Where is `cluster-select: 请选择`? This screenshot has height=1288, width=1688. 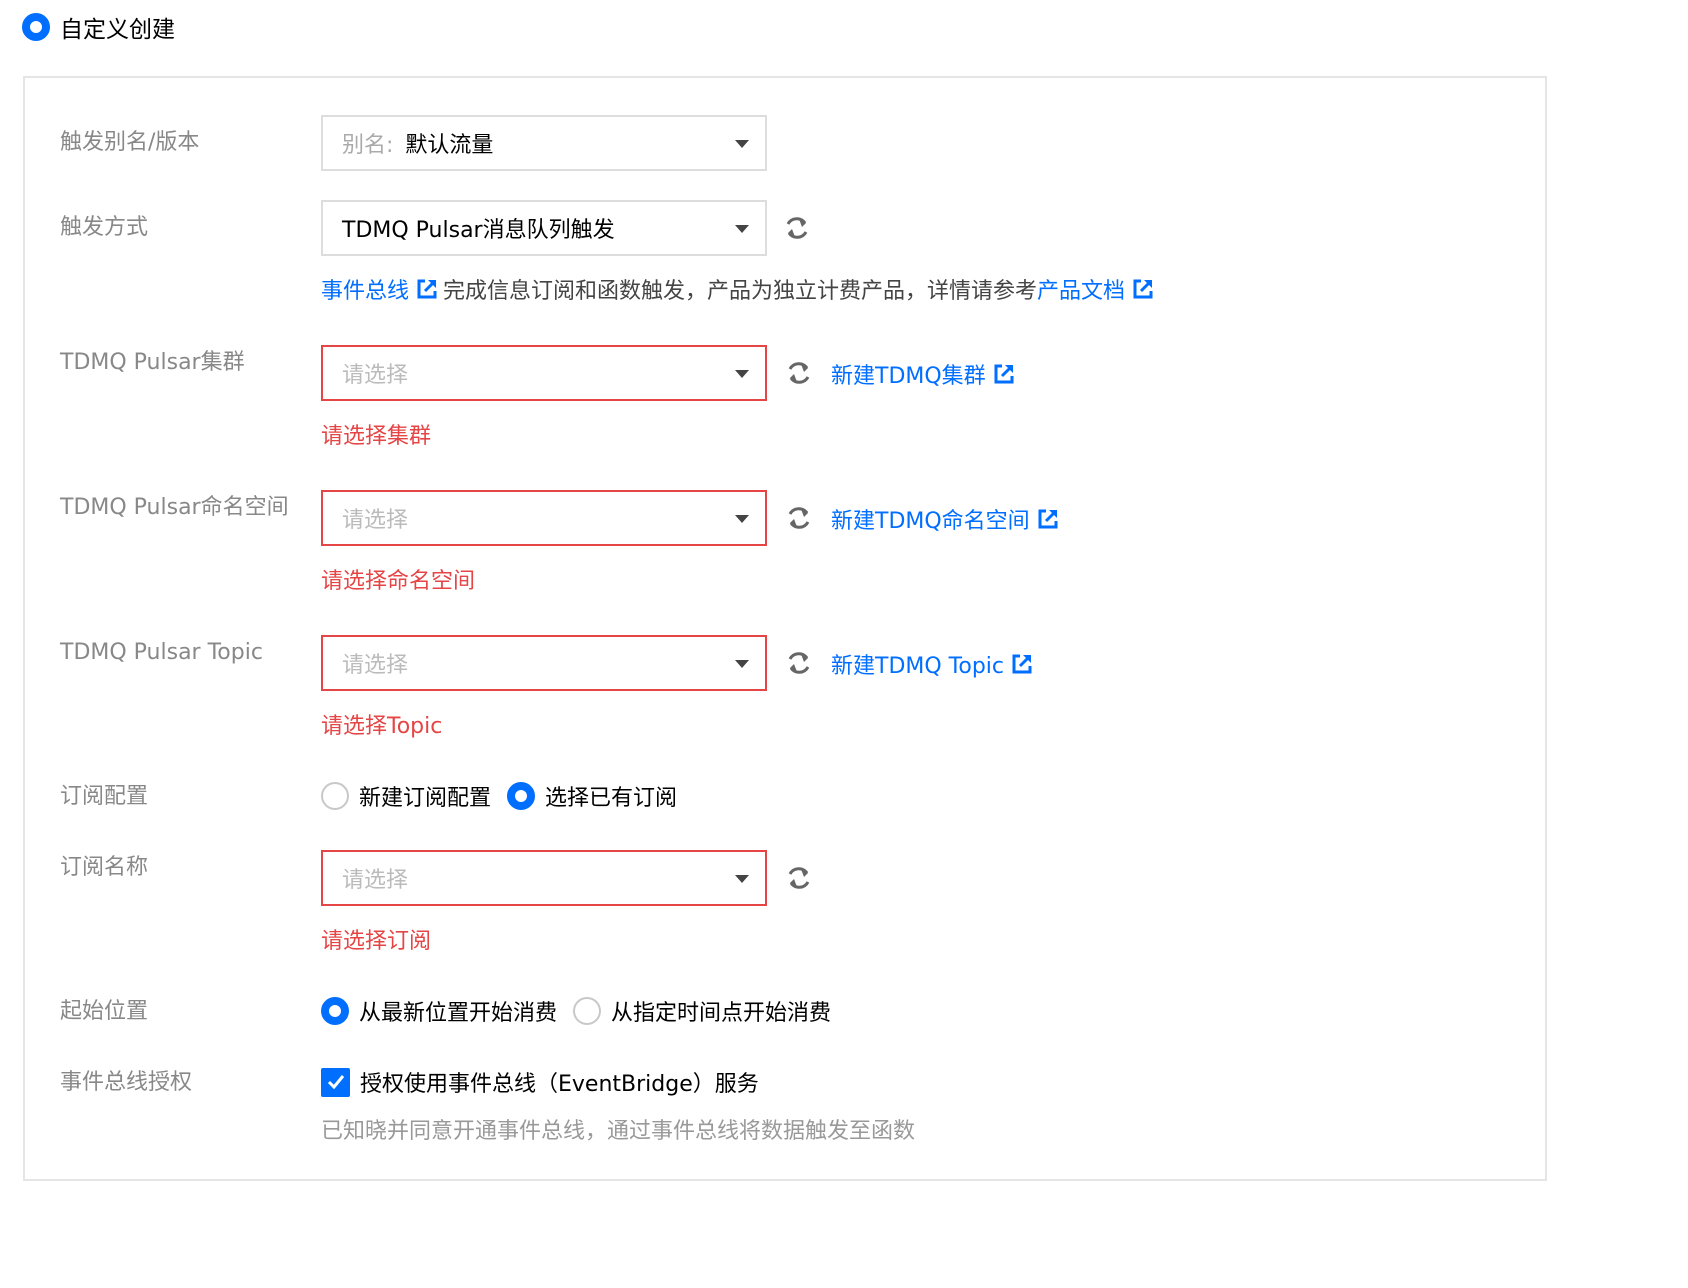 cluster-select: 请选择 is located at coordinates (544, 373).